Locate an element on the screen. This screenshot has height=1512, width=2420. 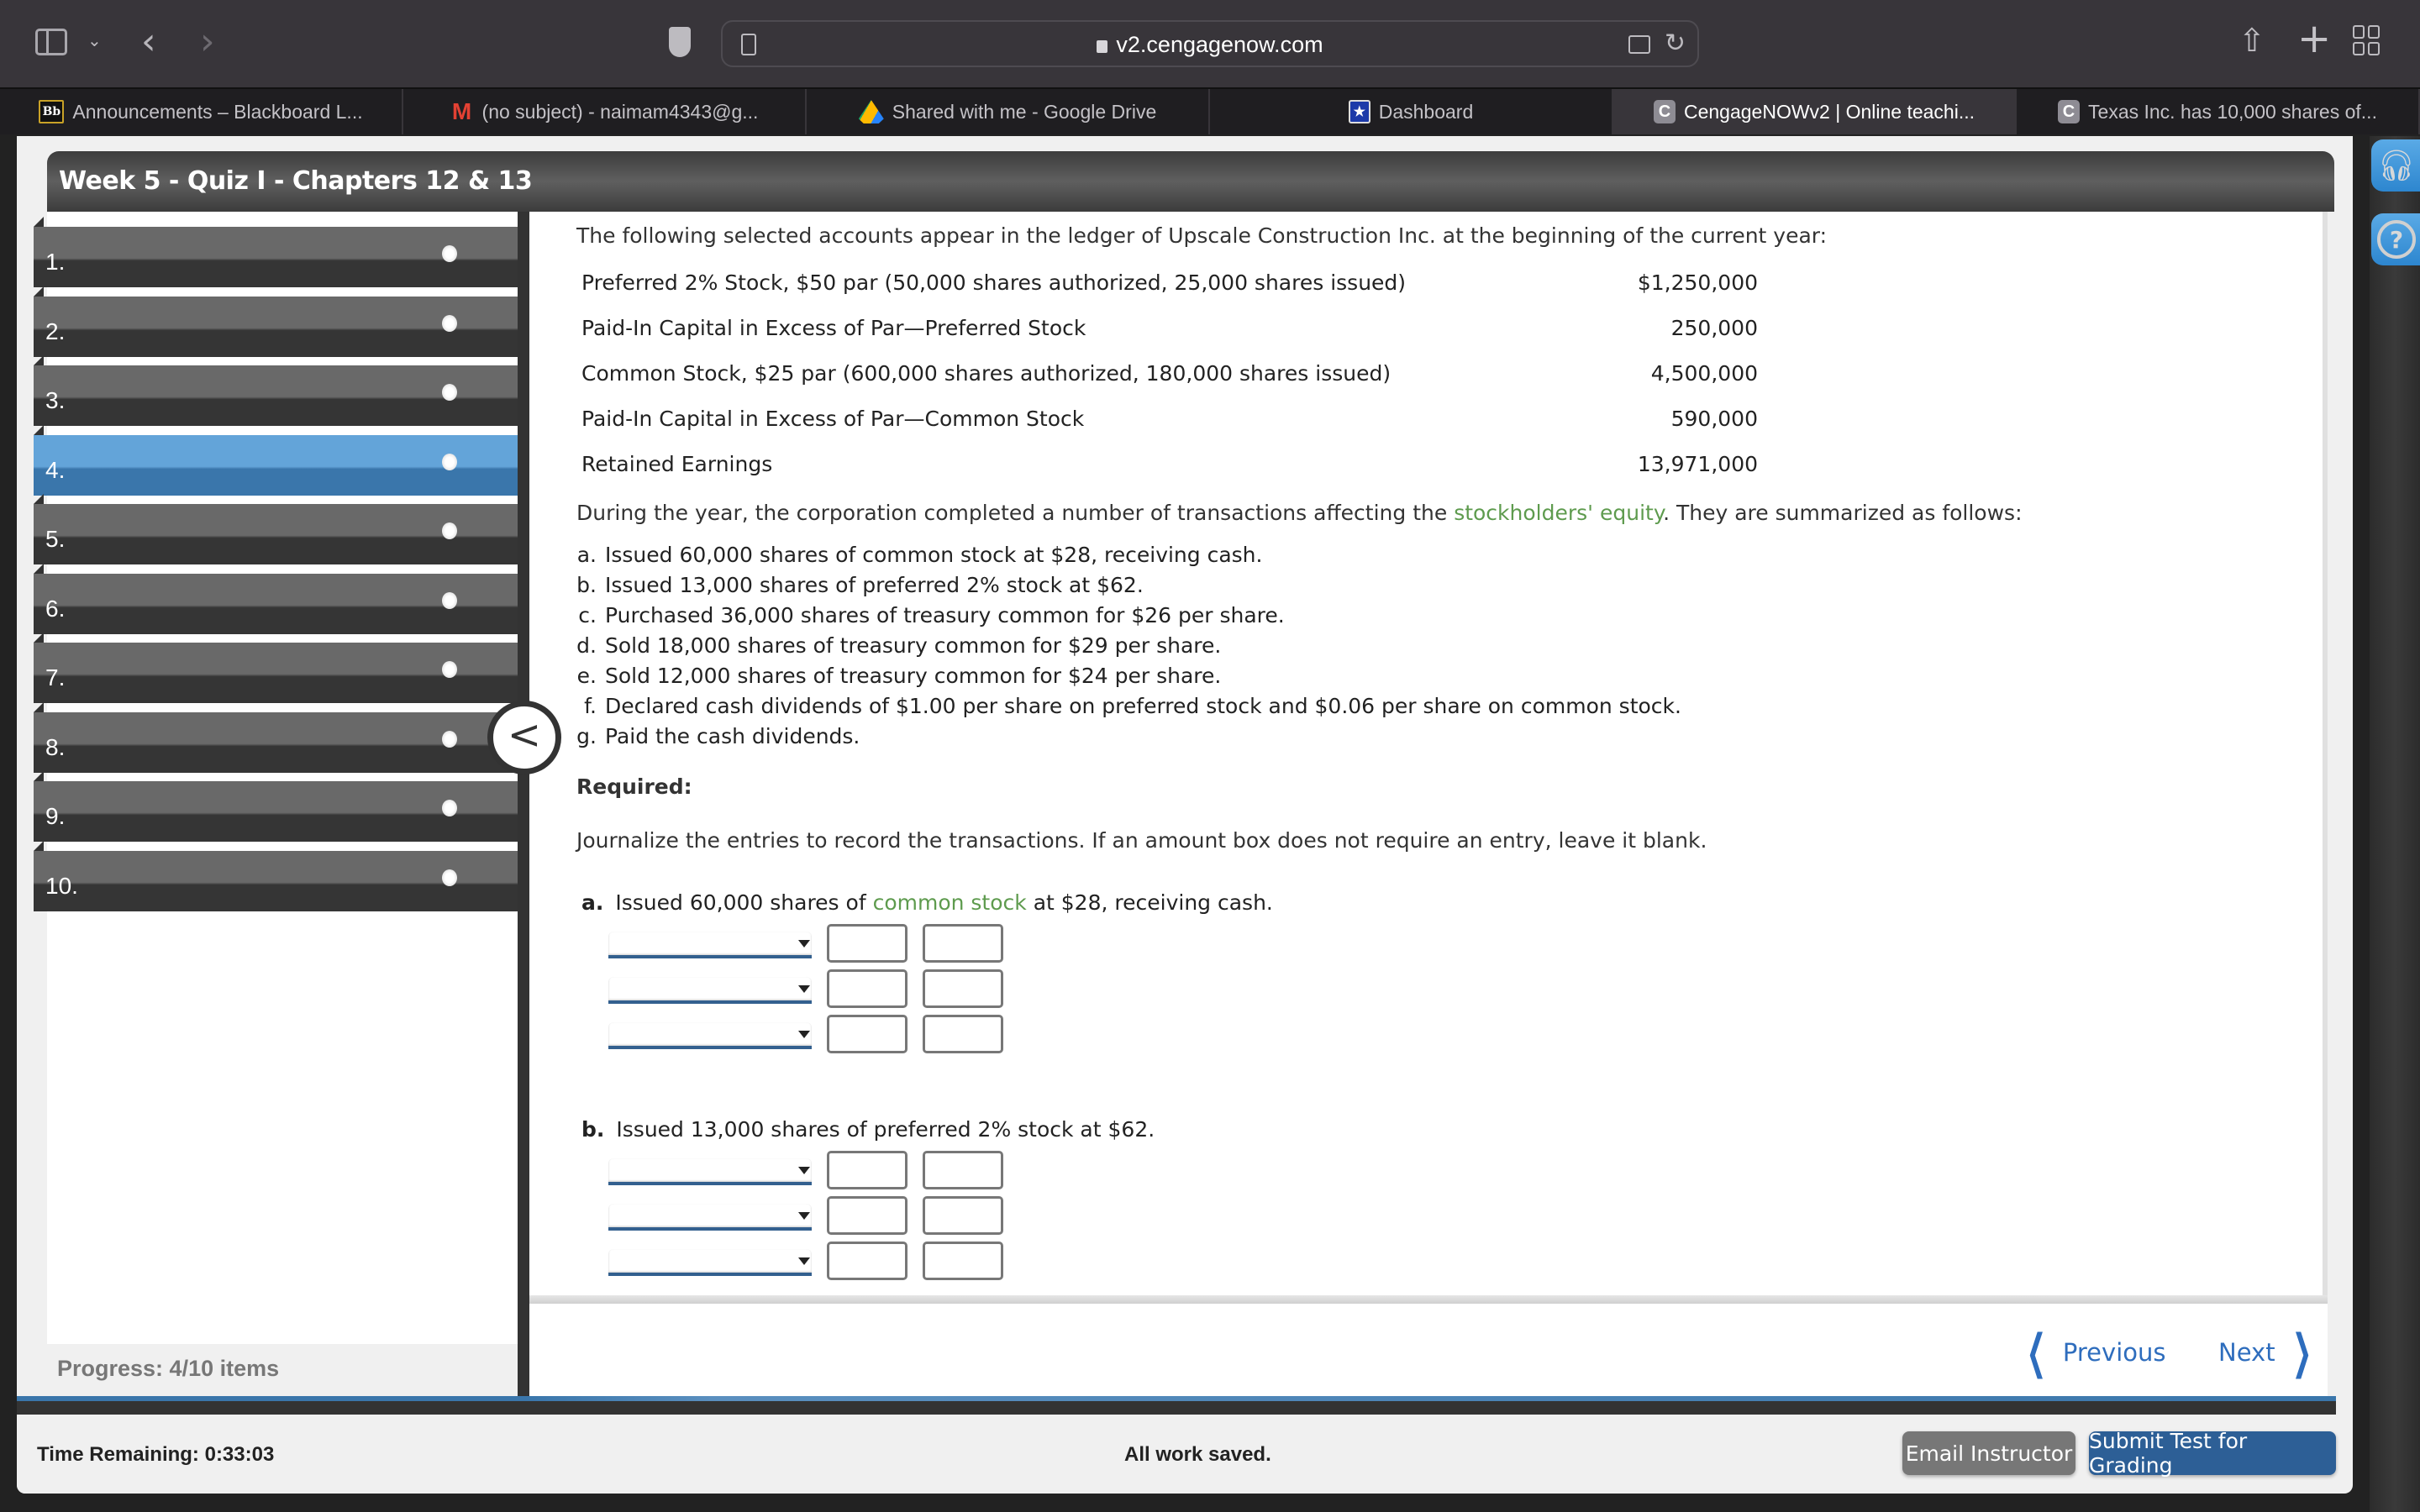
question-nav-item: 1. is located at coordinates (283, 252).